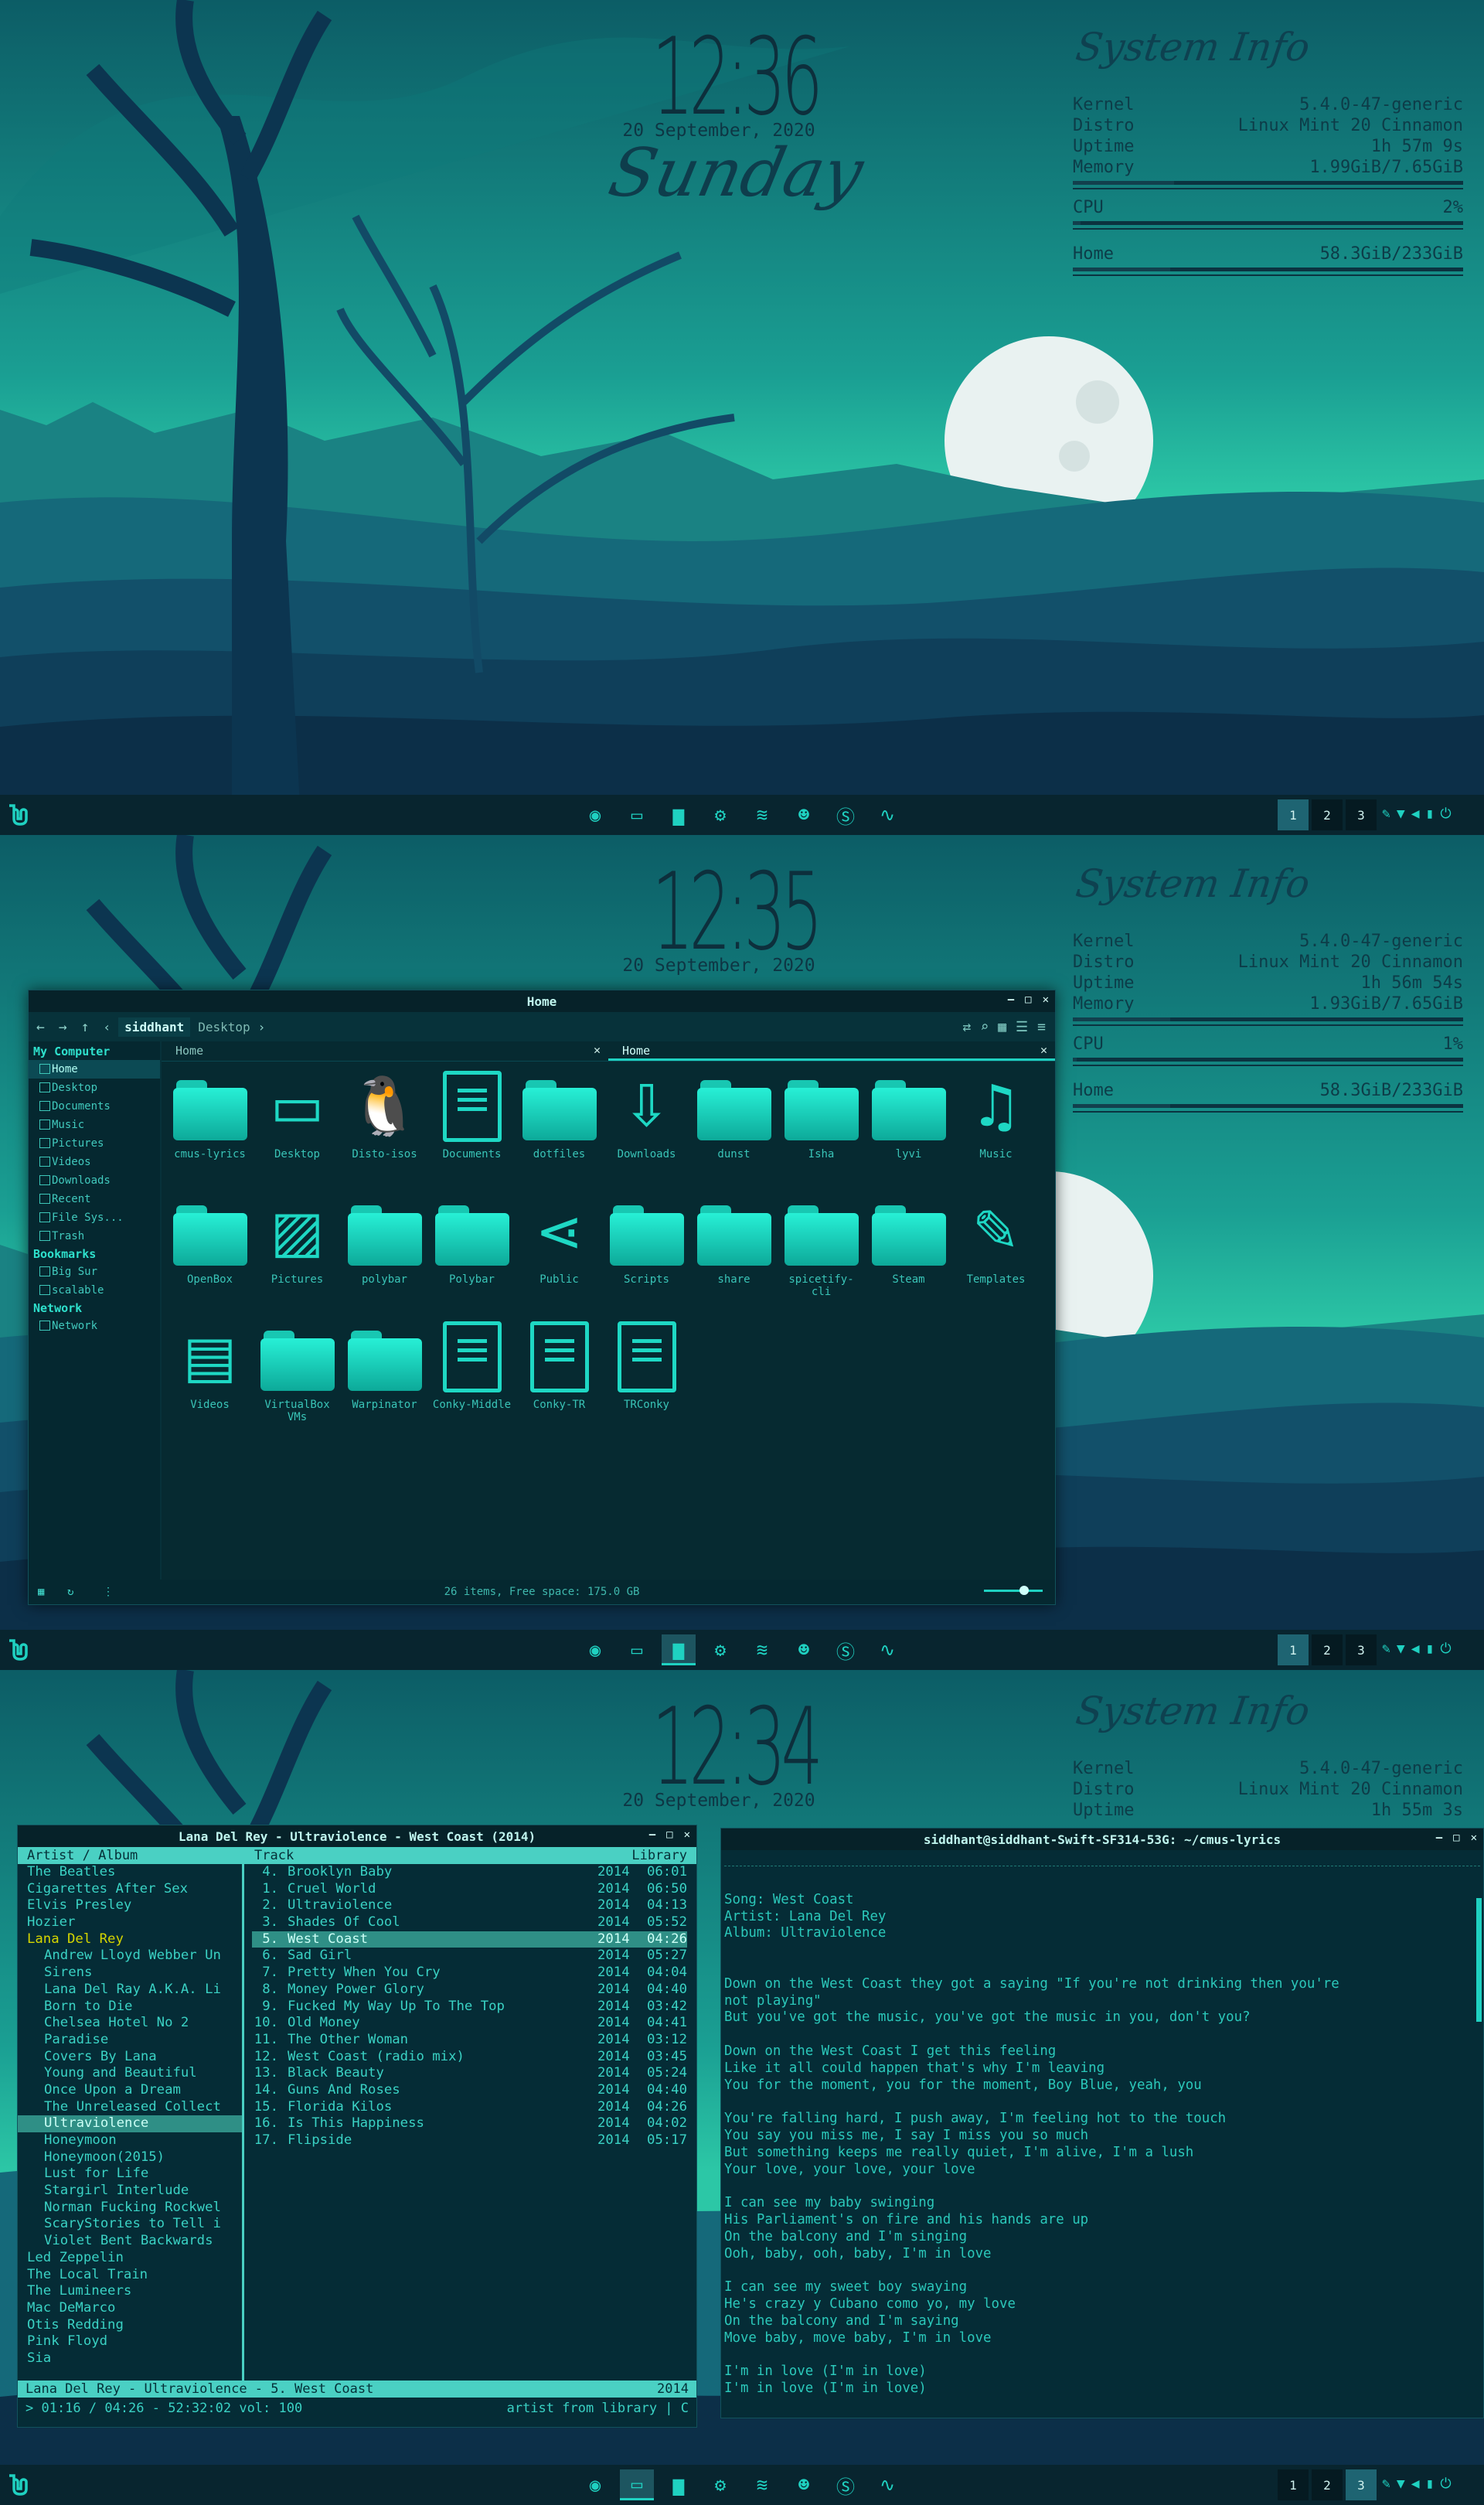 The image size is (1484, 2505). I want to click on file-item: Documents, so click(472, 1126).